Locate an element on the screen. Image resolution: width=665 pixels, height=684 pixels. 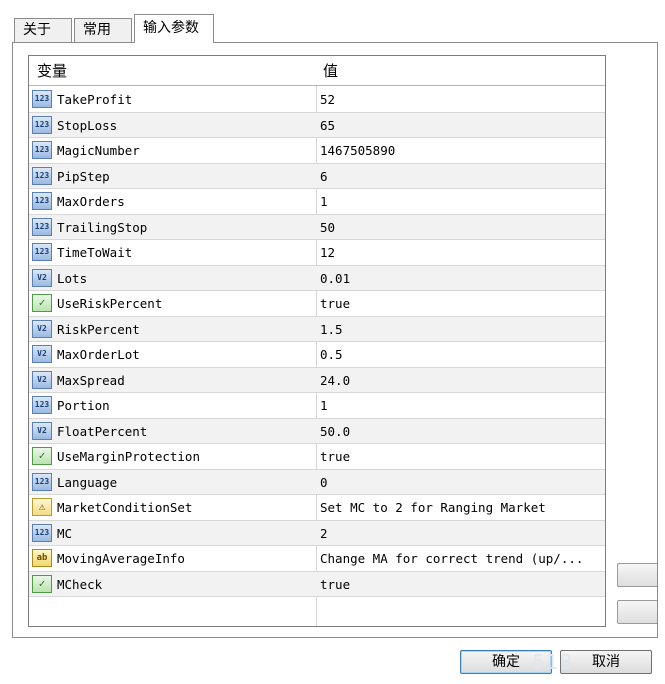
table-row: V2 Lots 0.01 is located at coordinates (317, 278).